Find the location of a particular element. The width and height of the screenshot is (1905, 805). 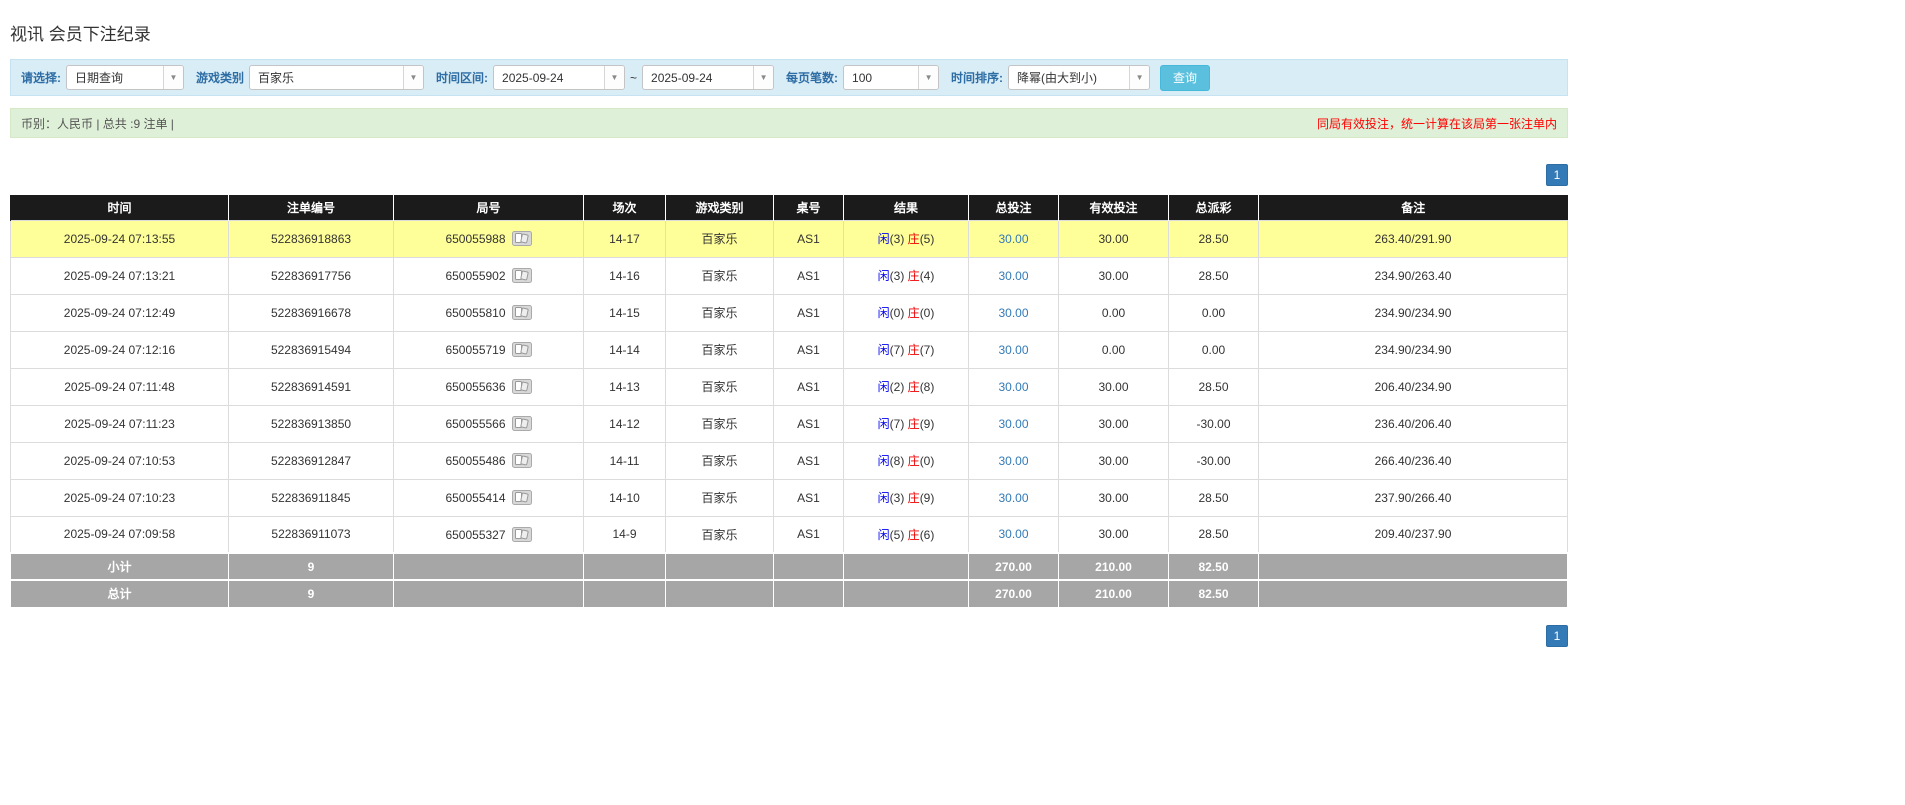

page-size-select: 100 ▼ is located at coordinates (891, 77).